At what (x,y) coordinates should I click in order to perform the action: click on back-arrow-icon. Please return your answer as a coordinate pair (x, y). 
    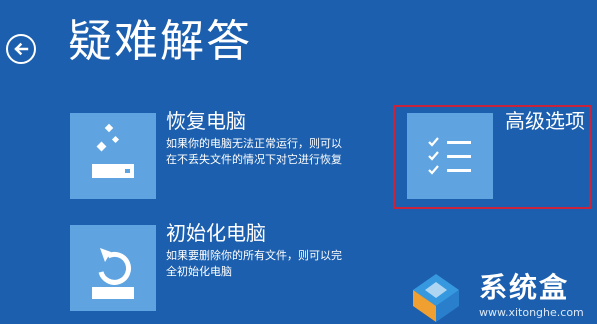
    Looking at the image, I should click on (21, 49).